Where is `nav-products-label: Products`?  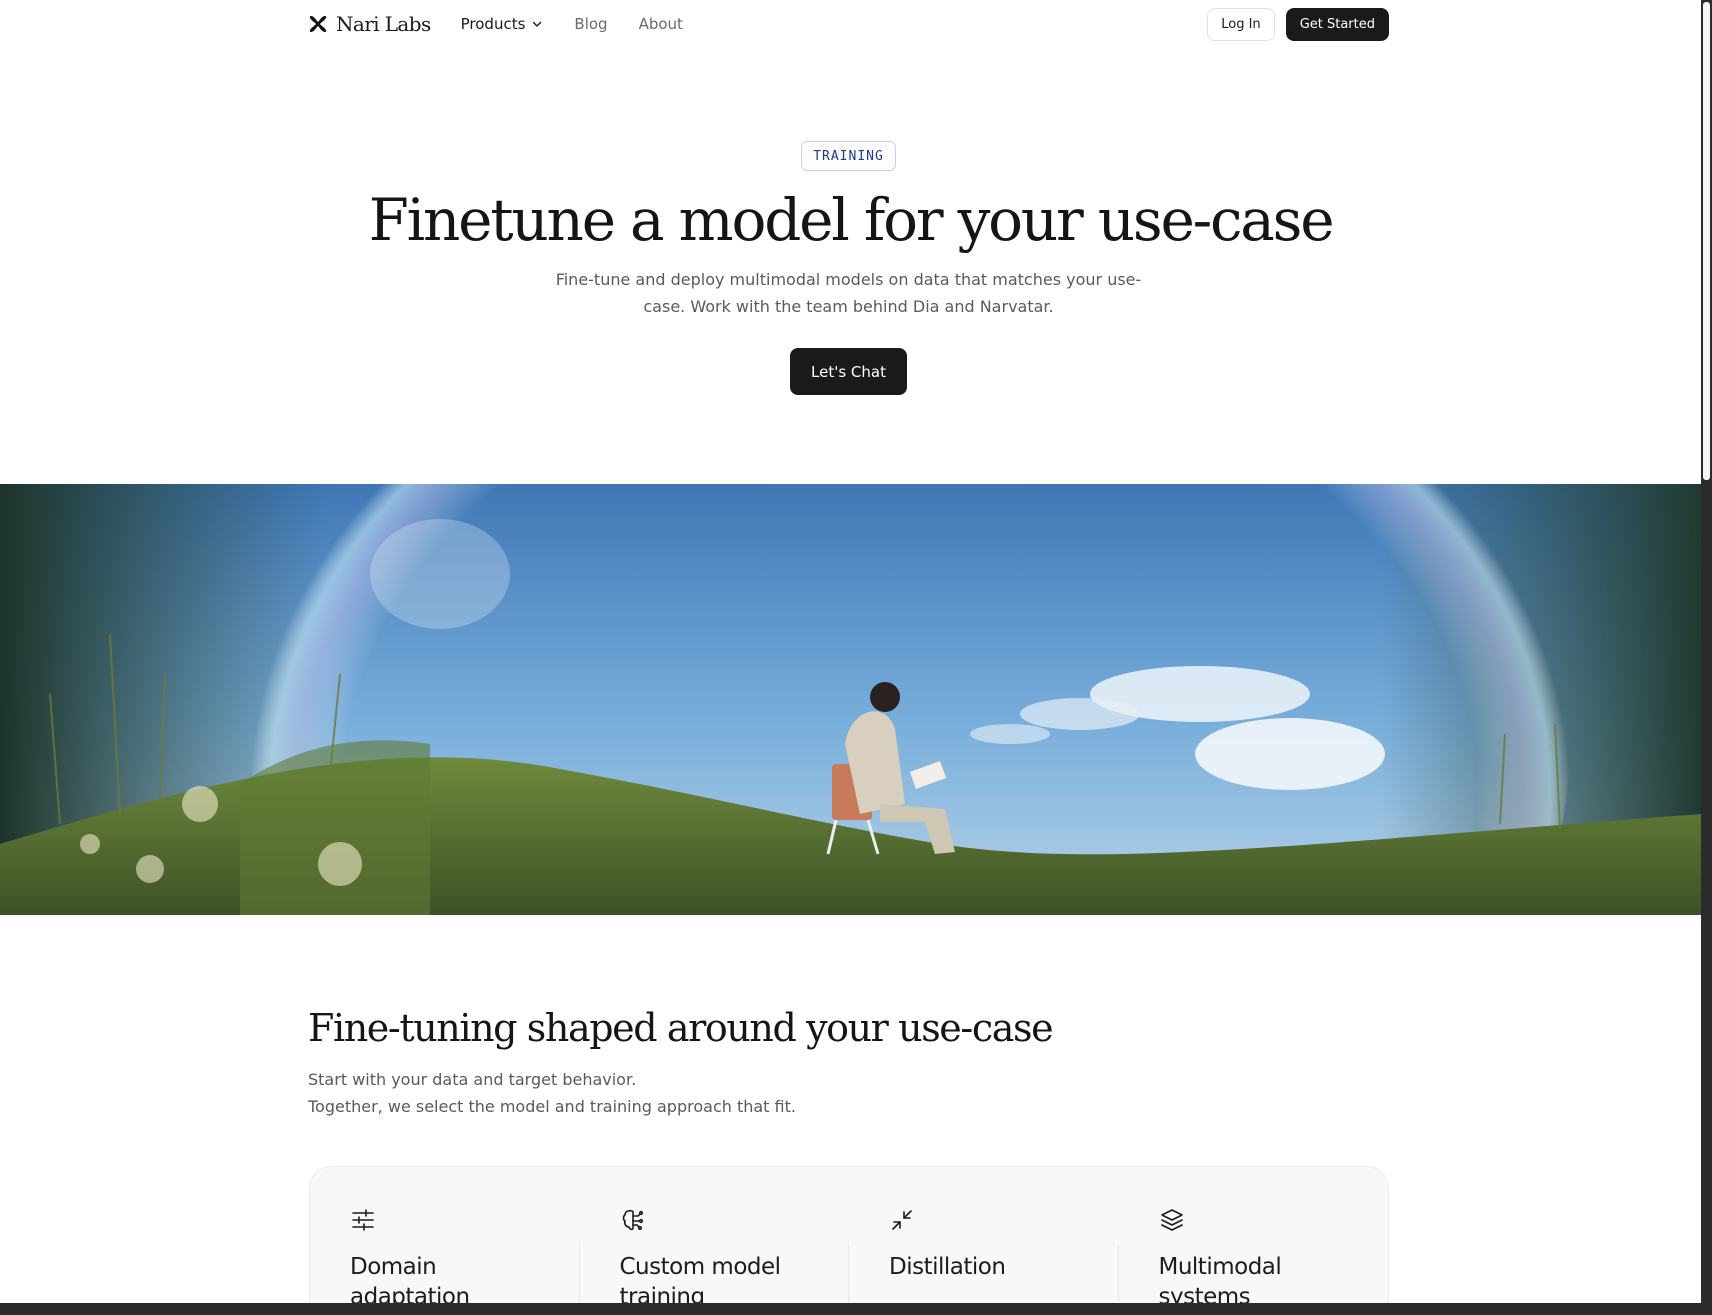
nav-products-label: Products is located at coordinates (493, 24).